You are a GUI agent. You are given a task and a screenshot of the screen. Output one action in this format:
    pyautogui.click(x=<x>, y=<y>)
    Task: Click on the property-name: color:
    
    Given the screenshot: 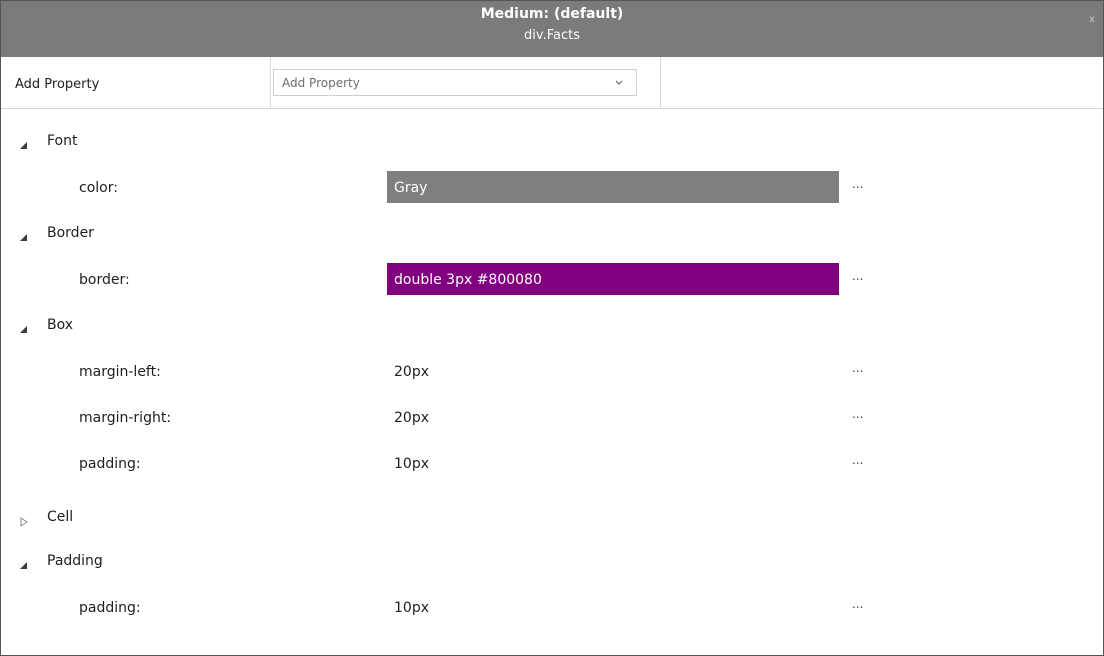 What is the action you would take?
    pyautogui.click(x=98, y=188)
    